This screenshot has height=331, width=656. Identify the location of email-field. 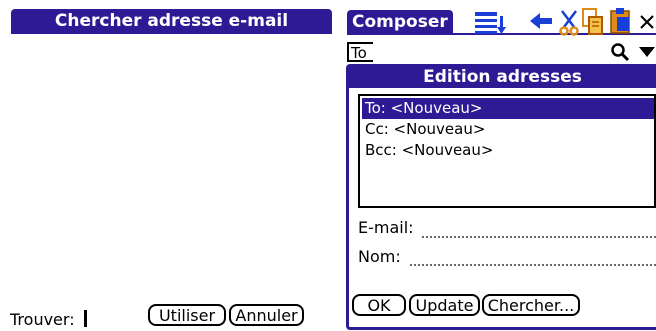
(539, 237).